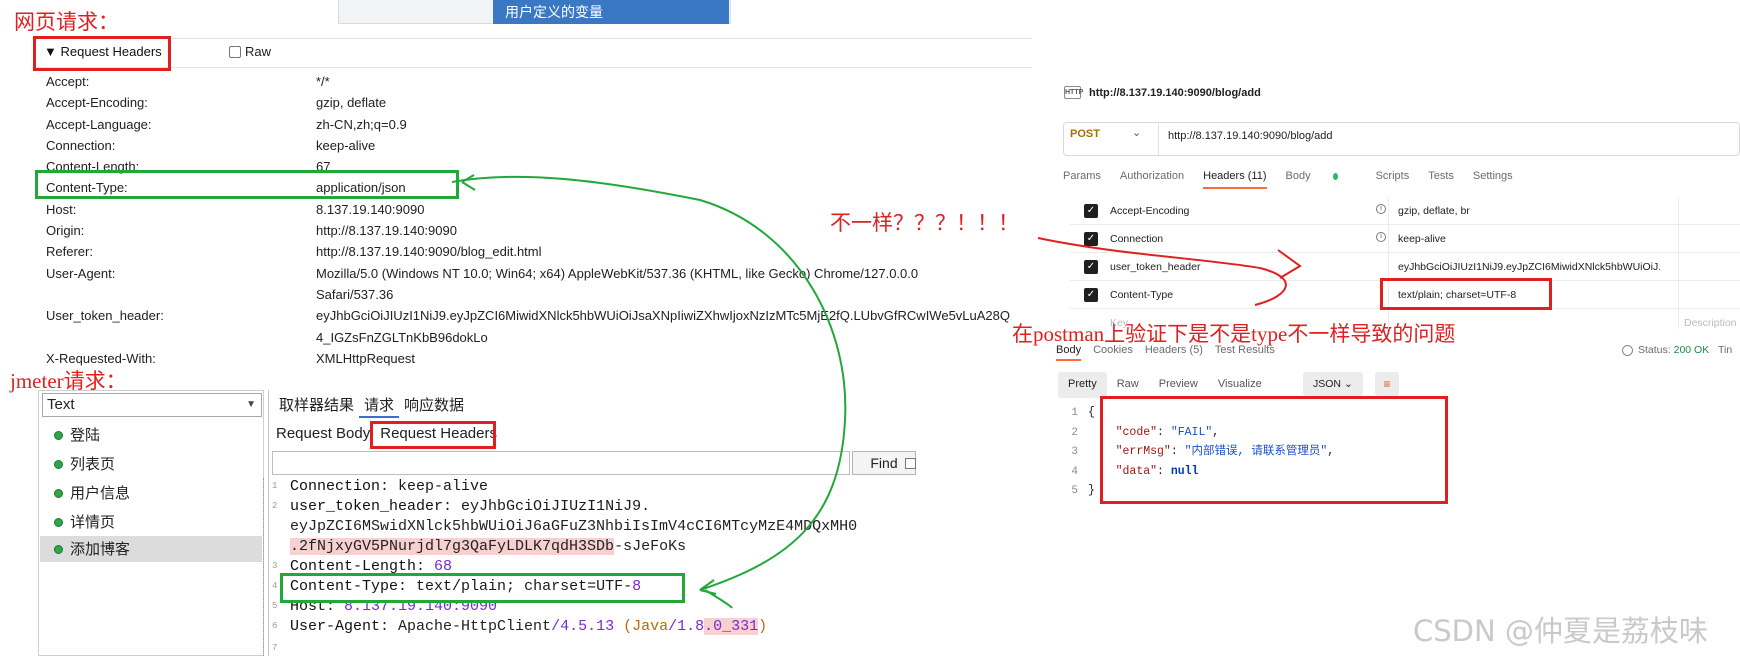  What do you see at coordinates (351, 103) in the screenshot?
I see `header-value: gzip, deflate` at bounding box center [351, 103].